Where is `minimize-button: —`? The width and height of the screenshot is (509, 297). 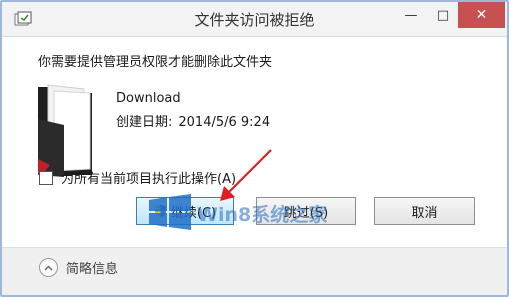
minimize-button: — is located at coordinates (411, 15).